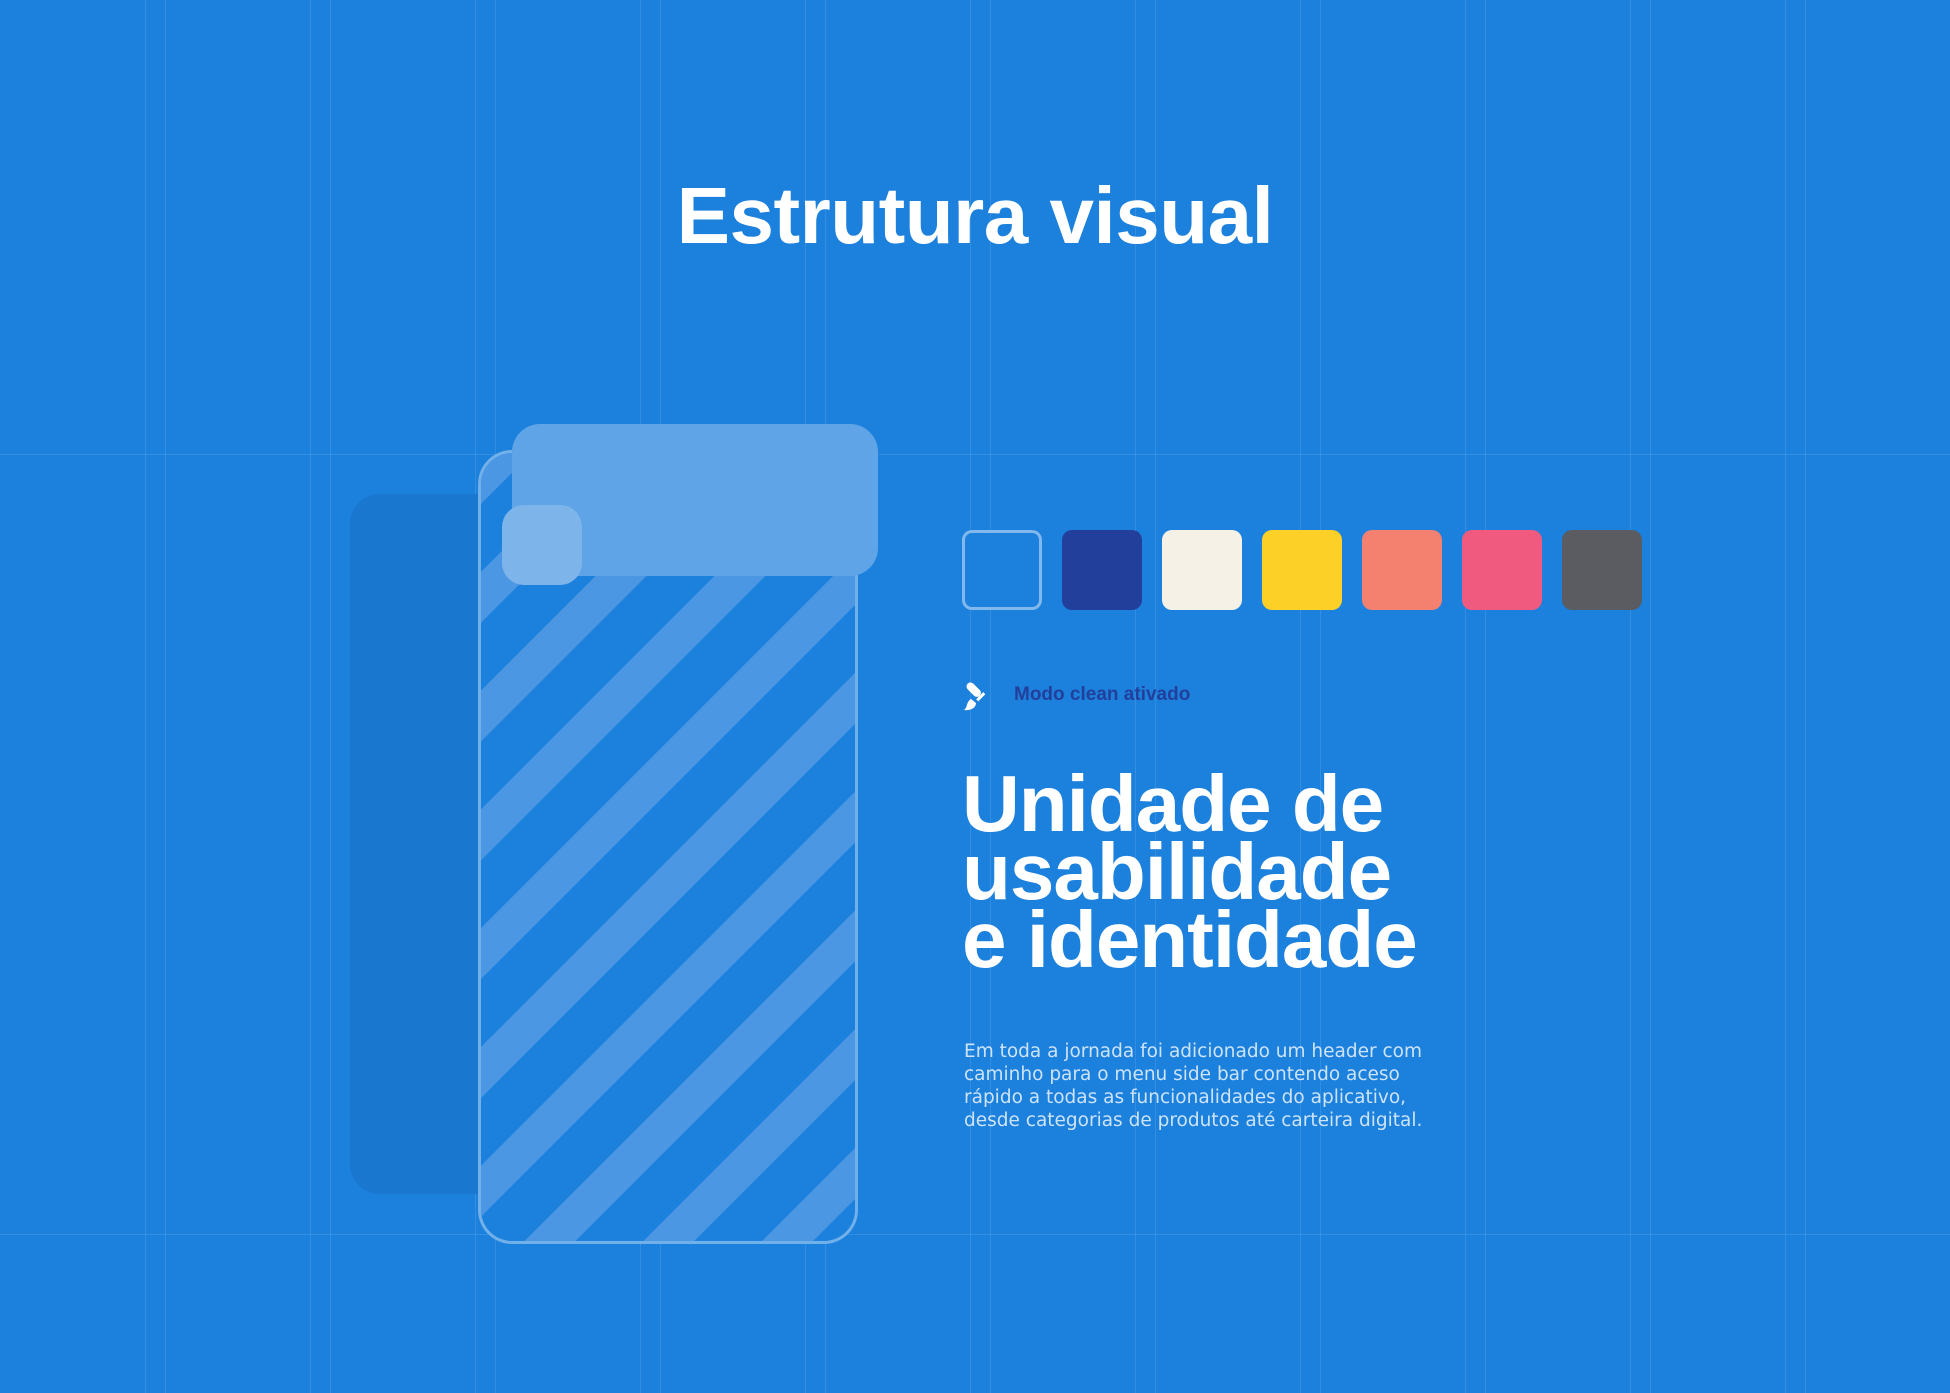 Image resolution: width=1950 pixels, height=1393 pixels. Describe the element at coordinates (1002, 570) in the screenshot. I see `color-swatch-primary-blue` at that location.